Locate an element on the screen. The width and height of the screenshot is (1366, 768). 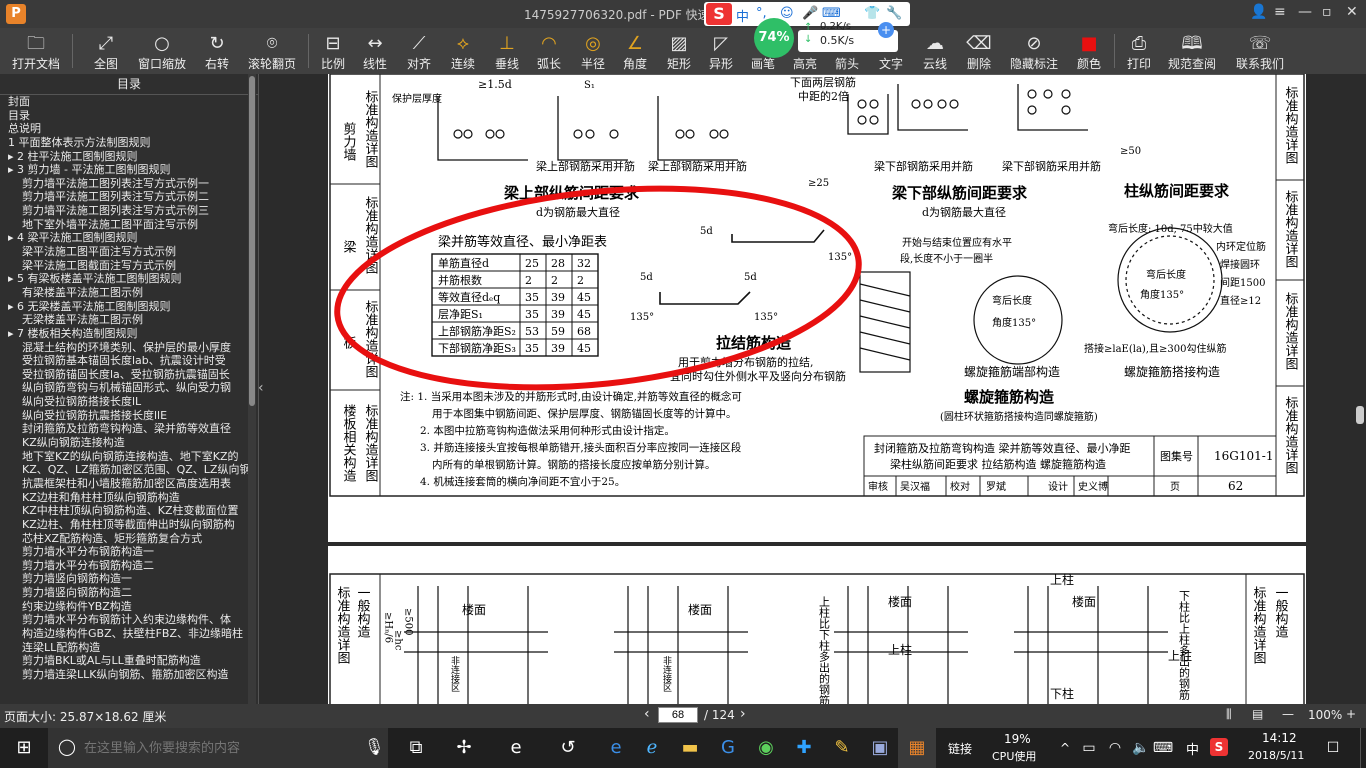
toc-item: 1 平面整体表示方法制图规则 is located at coordinates (129, 143).